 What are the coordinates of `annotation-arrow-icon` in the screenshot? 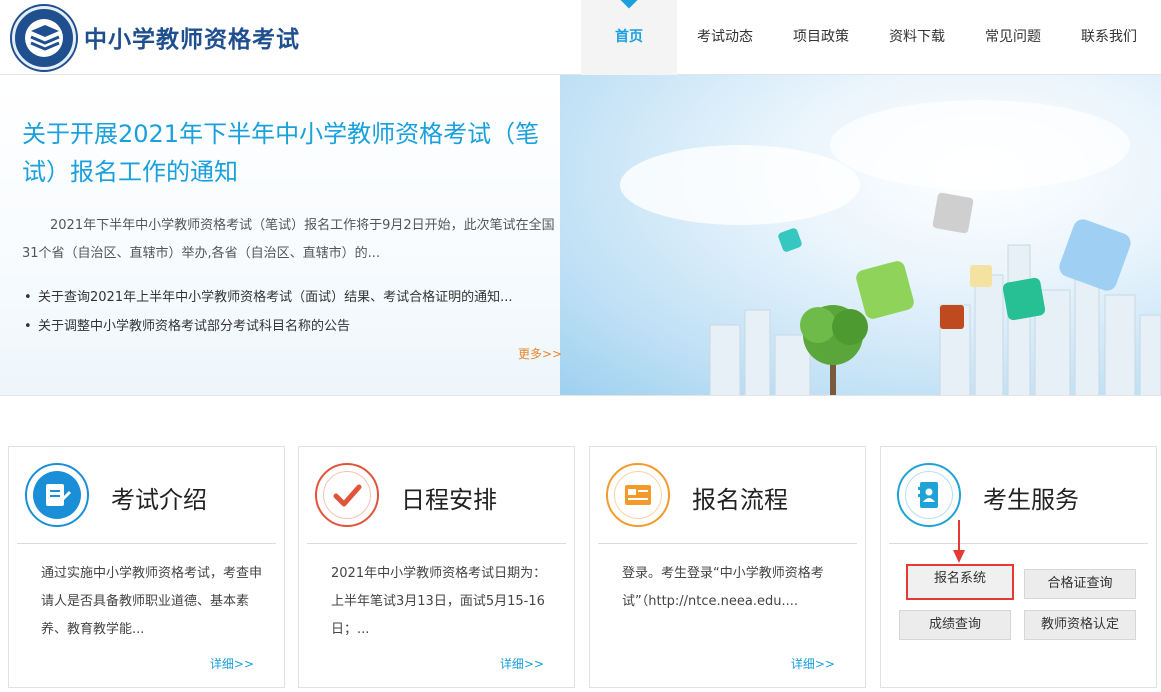 It's located at (959, 541).